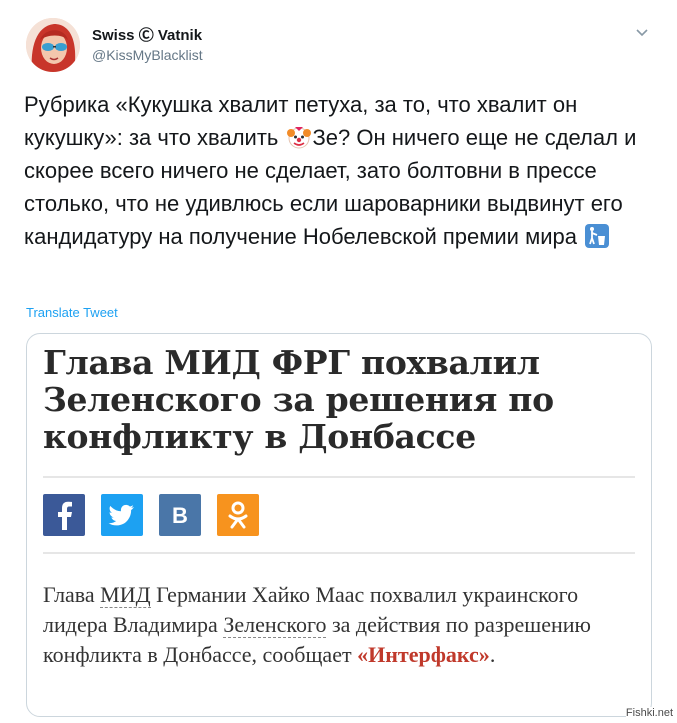 The height and width of the screenshot is (723, 677). I want to click on facebook-icon, so click(64, 515).